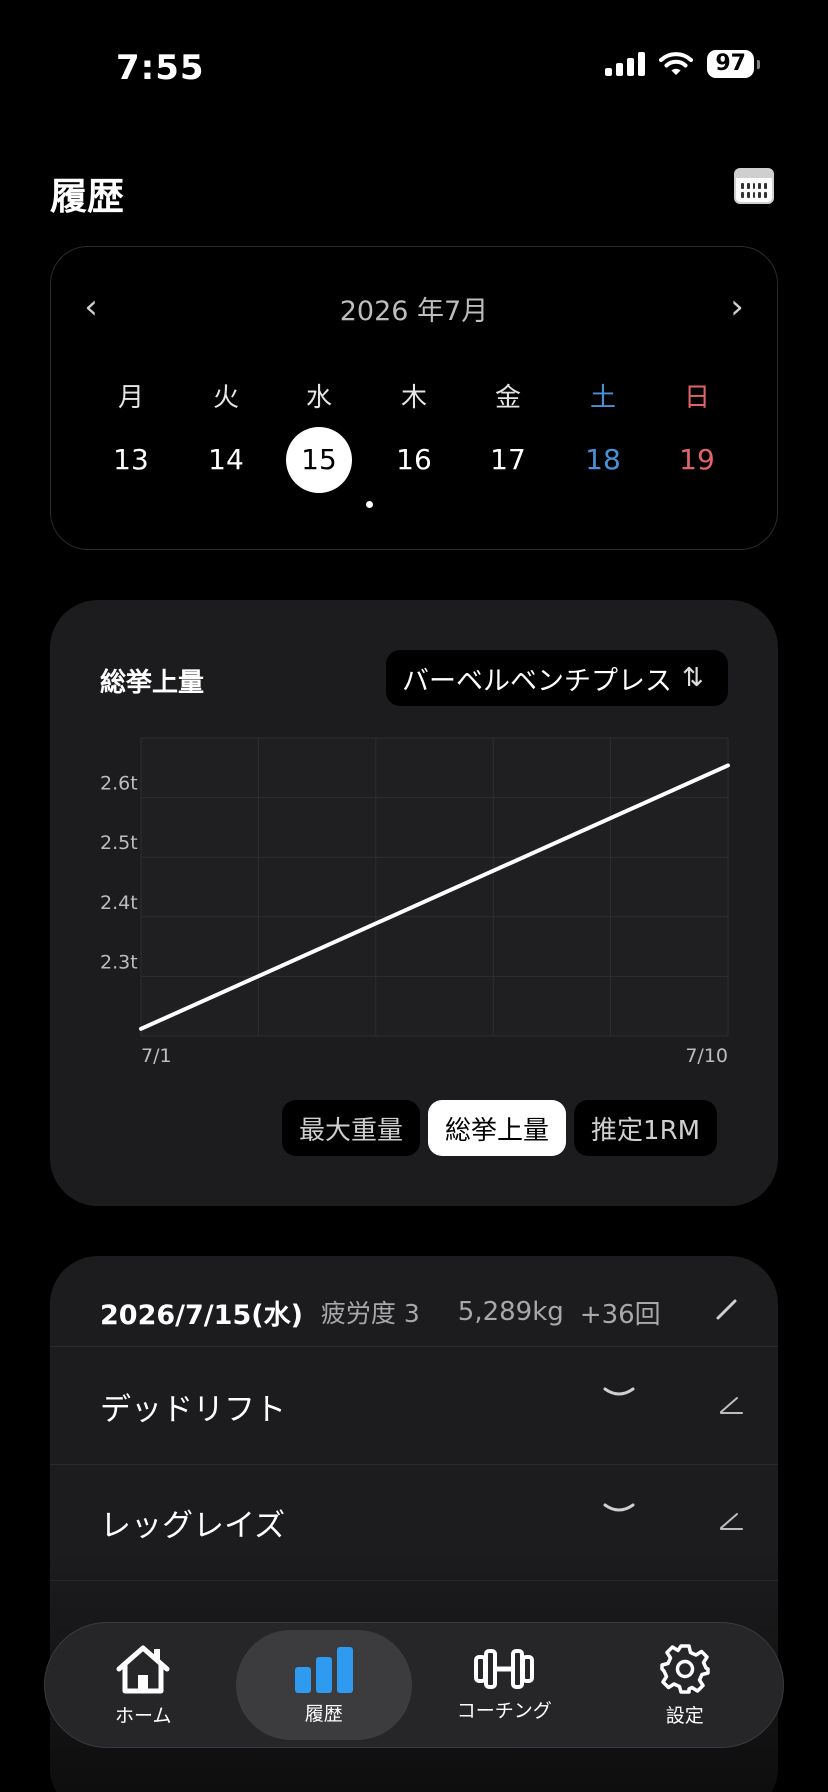 The image size is (828, 1792). I want to click on y-tick-label: 2.4t, so click(119, 903).